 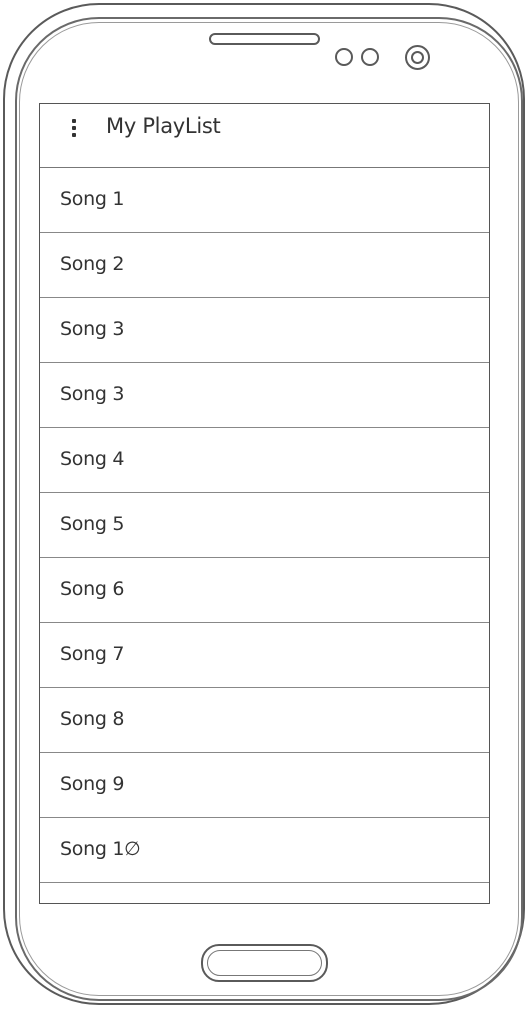 I want to click on list-item: Song 7, so click(x=264, y=655).